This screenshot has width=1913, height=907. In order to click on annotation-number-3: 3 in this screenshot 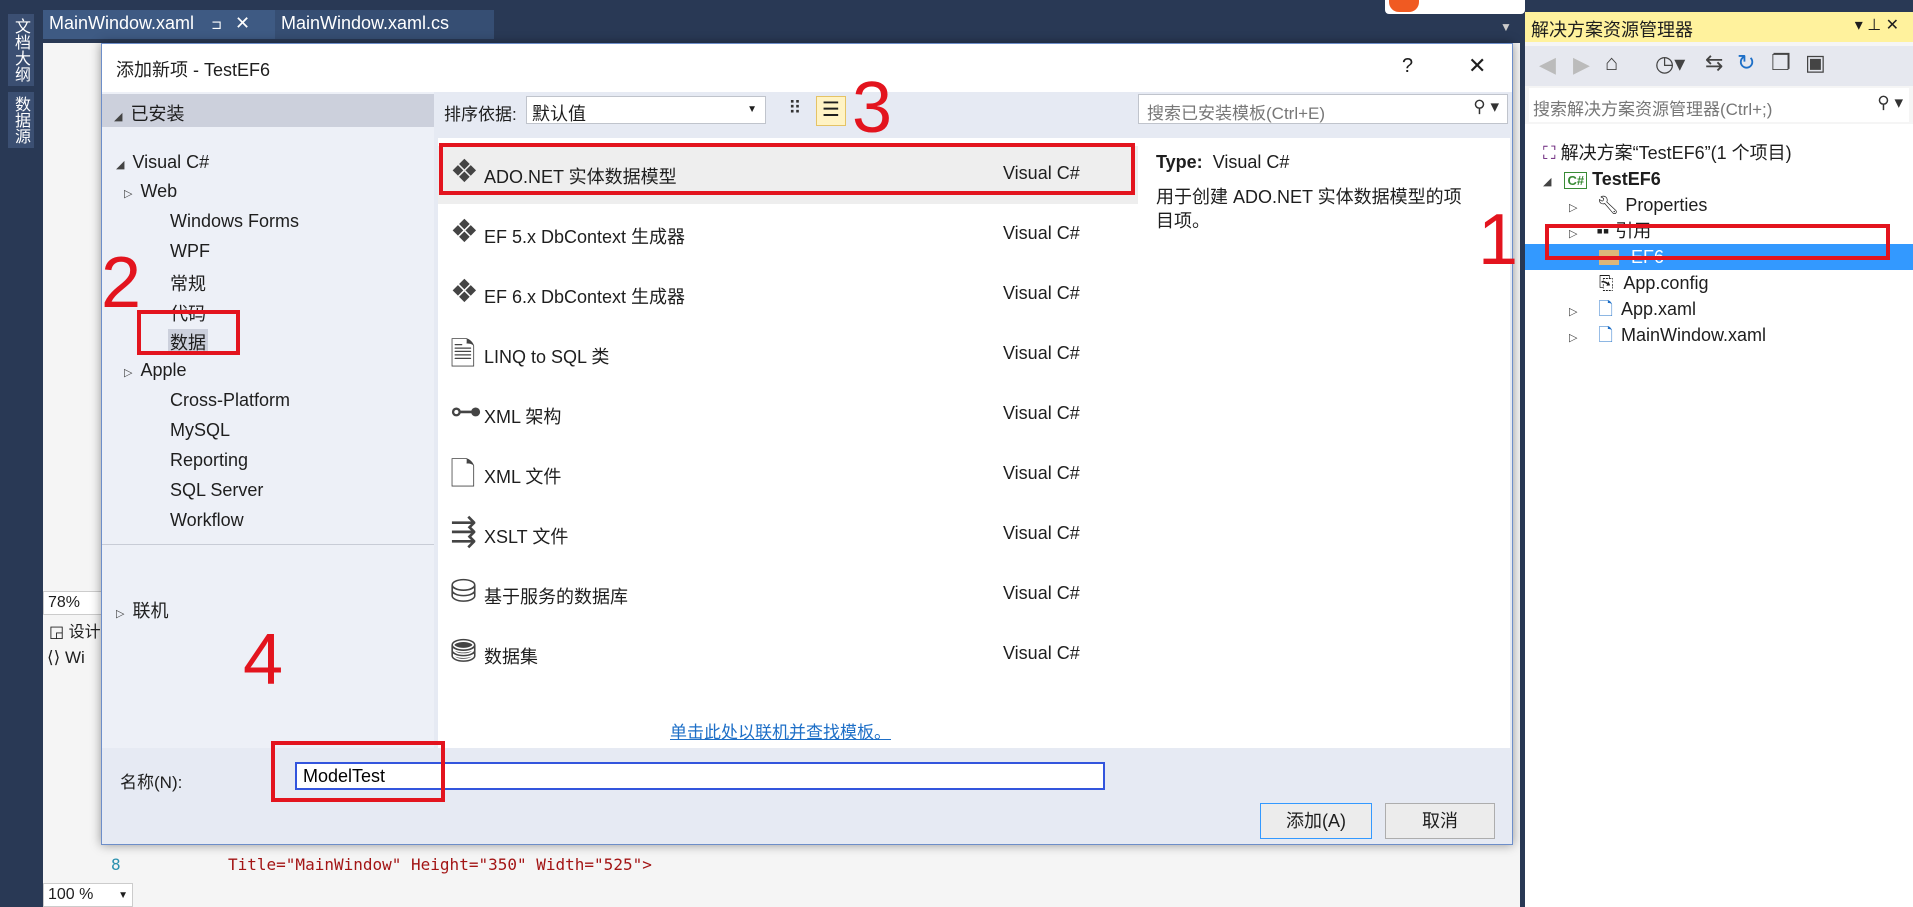, I will do `click(872, 108)`.